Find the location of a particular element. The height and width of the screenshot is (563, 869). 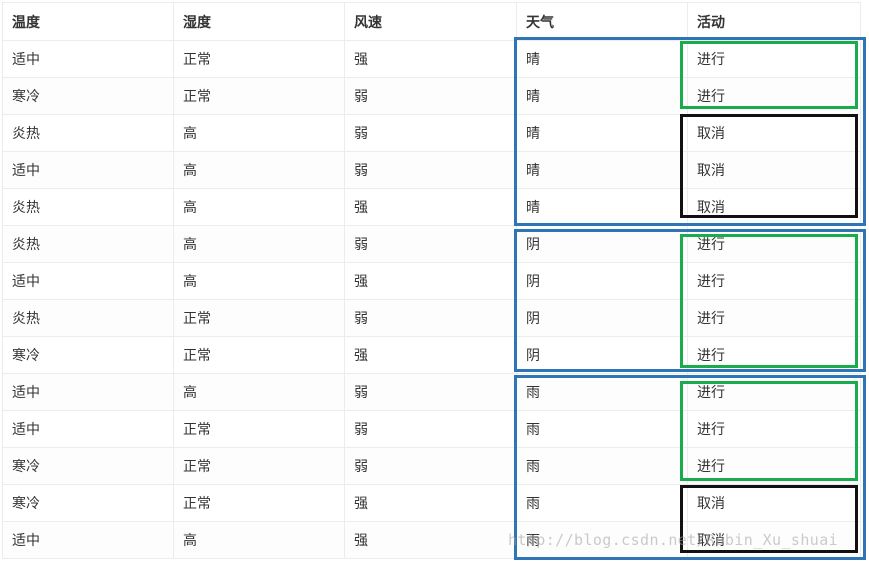

table-row: 炎热 正常 弱 阴 进行 is located at coordinates (431, 318).